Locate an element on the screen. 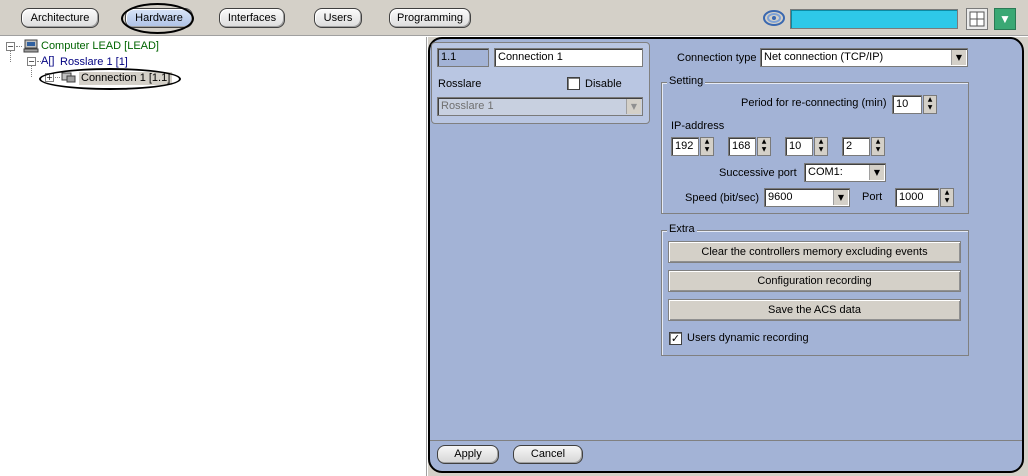 The width and height of the screenshot is (1028, 476). users-dynamic-recording-checkbox: ✓ is located at coordinates (675, 338).